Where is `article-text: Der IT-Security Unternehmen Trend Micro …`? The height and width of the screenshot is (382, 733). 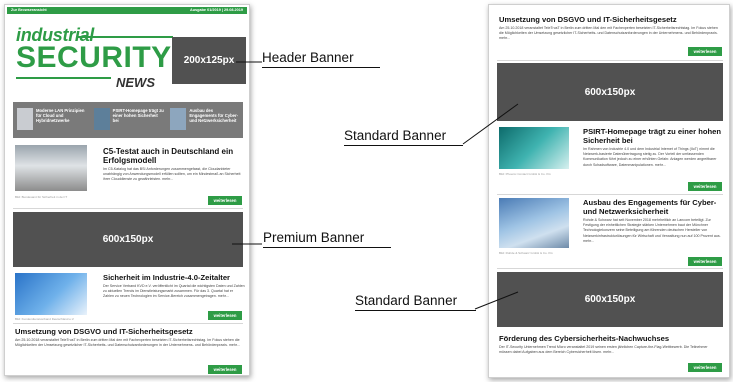 article-text: Der IT-Security Unternehmen Trend Micro … is located at coordinates (603, 350).